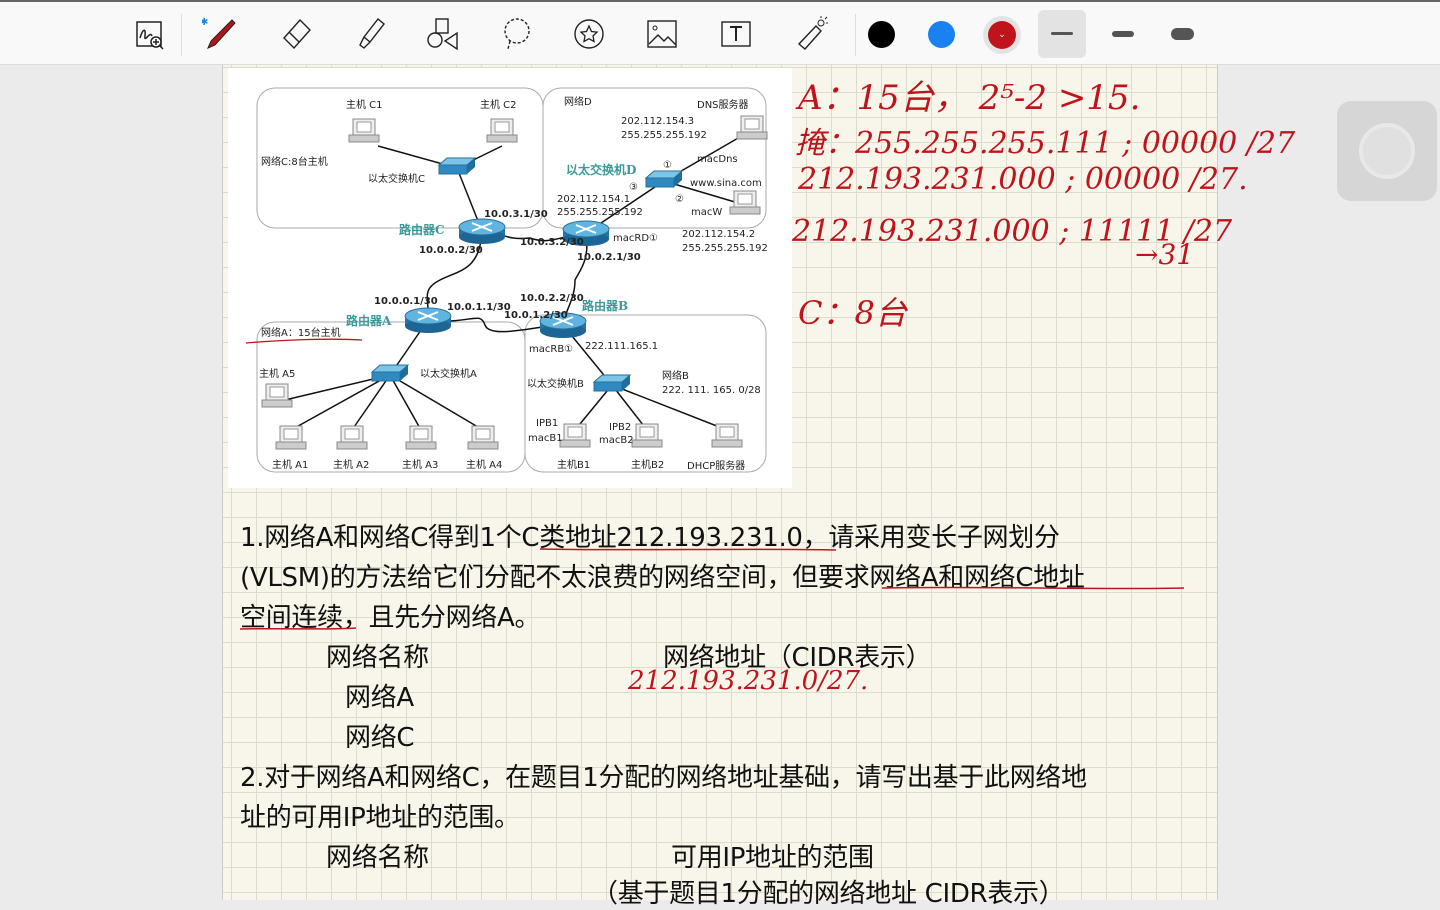 This screenshot has height=910, width=1440. I want to click on circle-icon, so click(1387, 151).